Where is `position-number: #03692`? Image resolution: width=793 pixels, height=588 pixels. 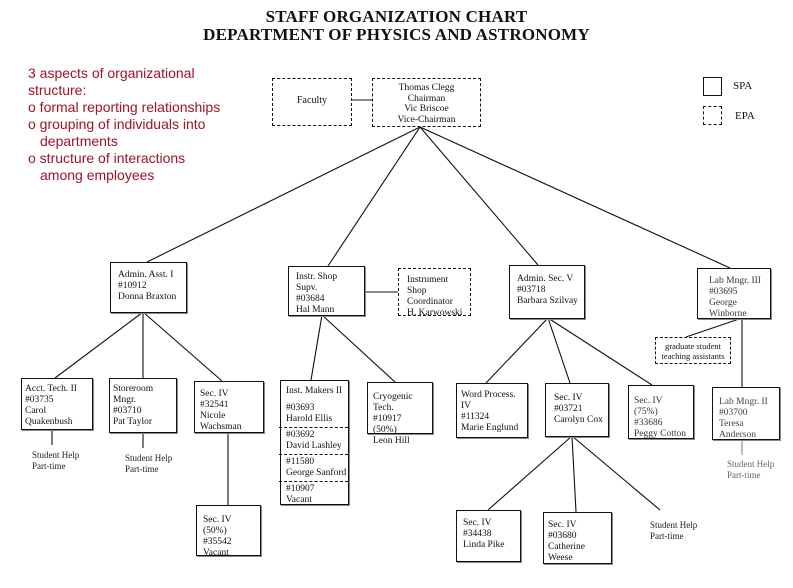 position-number: #03692 is located at coordinates (300, 435).